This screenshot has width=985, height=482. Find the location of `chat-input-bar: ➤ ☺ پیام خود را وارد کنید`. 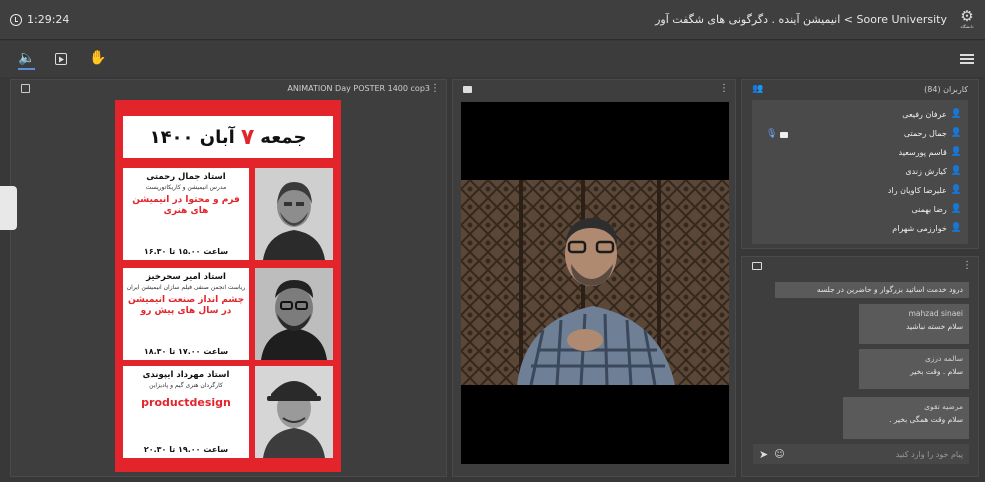

chat-input-bar: ➤ ☺ پیام خود را وارد کنید is located at coordinates (861, 454).